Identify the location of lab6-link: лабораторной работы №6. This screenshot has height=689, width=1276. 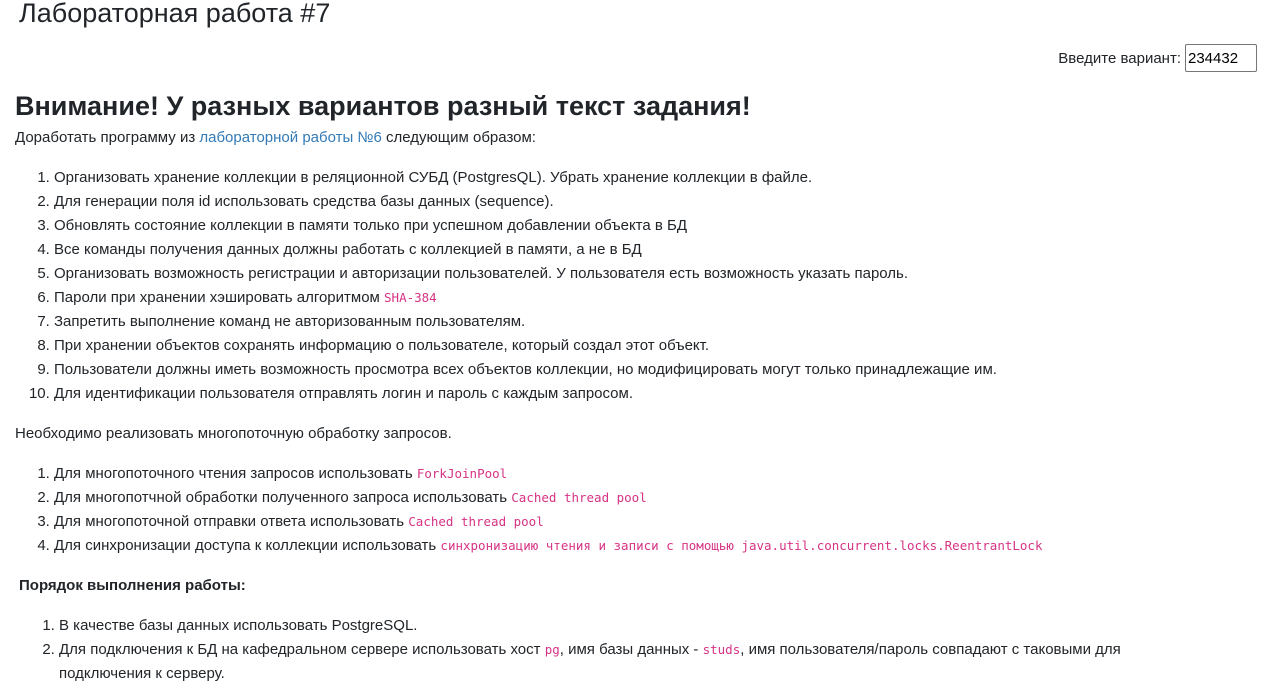
(290, 137).